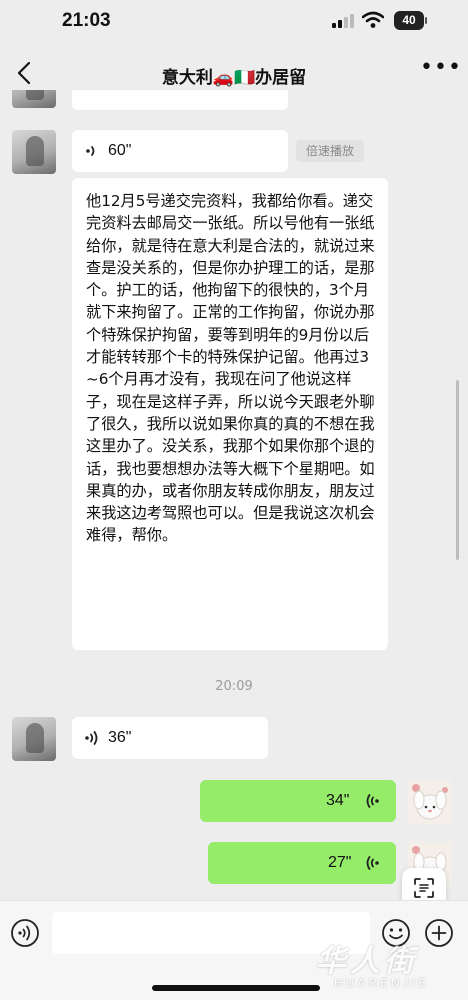 This screenshot has height=1000, width=468. Describe the element at coordinates (330, 151) in the screenshot. I see `playback-speed-button: 倍速播放` at that location.